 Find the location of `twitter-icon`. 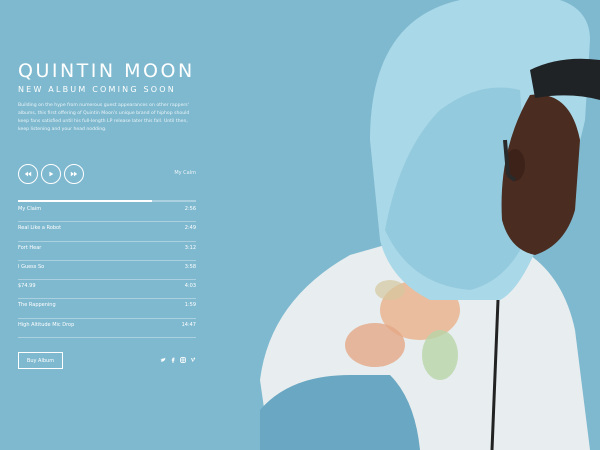

twitter-icon is located at coordinates (163, 360).